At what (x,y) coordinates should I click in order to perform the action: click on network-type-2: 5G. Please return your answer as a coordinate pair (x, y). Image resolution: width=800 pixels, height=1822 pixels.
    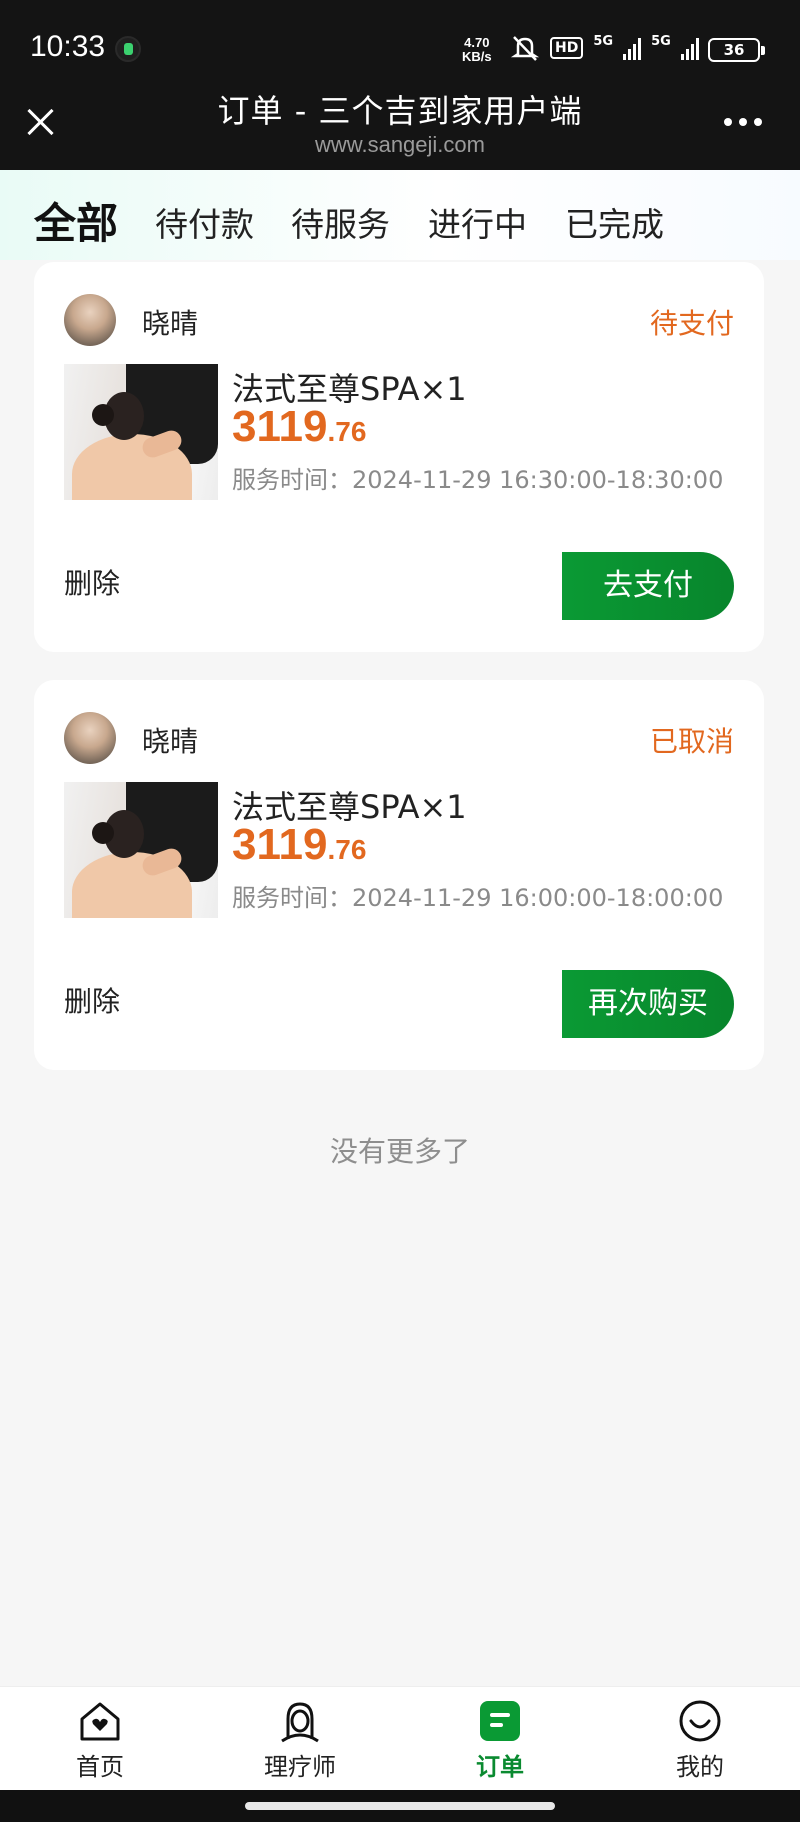
    Looking at the image, I should click on (661, 41).